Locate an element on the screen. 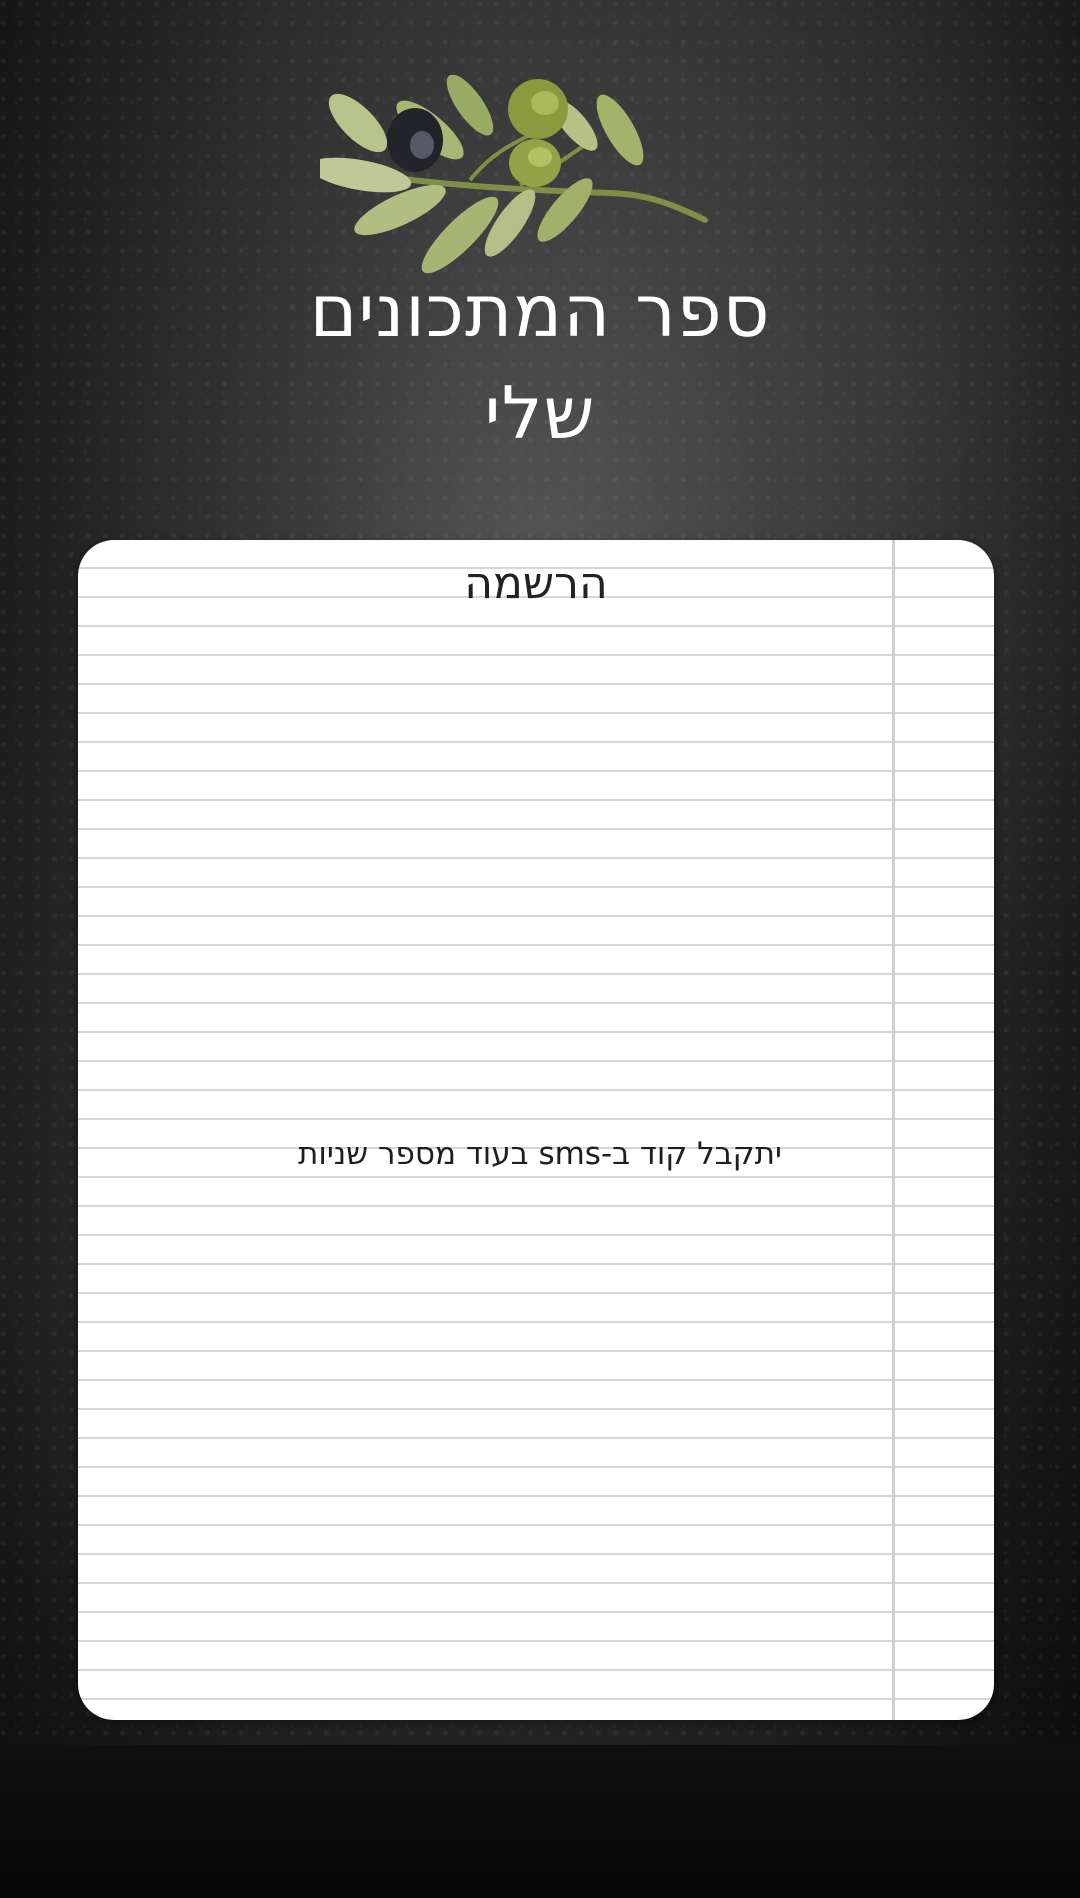 Image resolution: width=1080 pixels, height=1898 pixels. sms-code-message: יתקבל קוד ב-sms בעוד מספר שניות is located at coordinates (540, 1154).